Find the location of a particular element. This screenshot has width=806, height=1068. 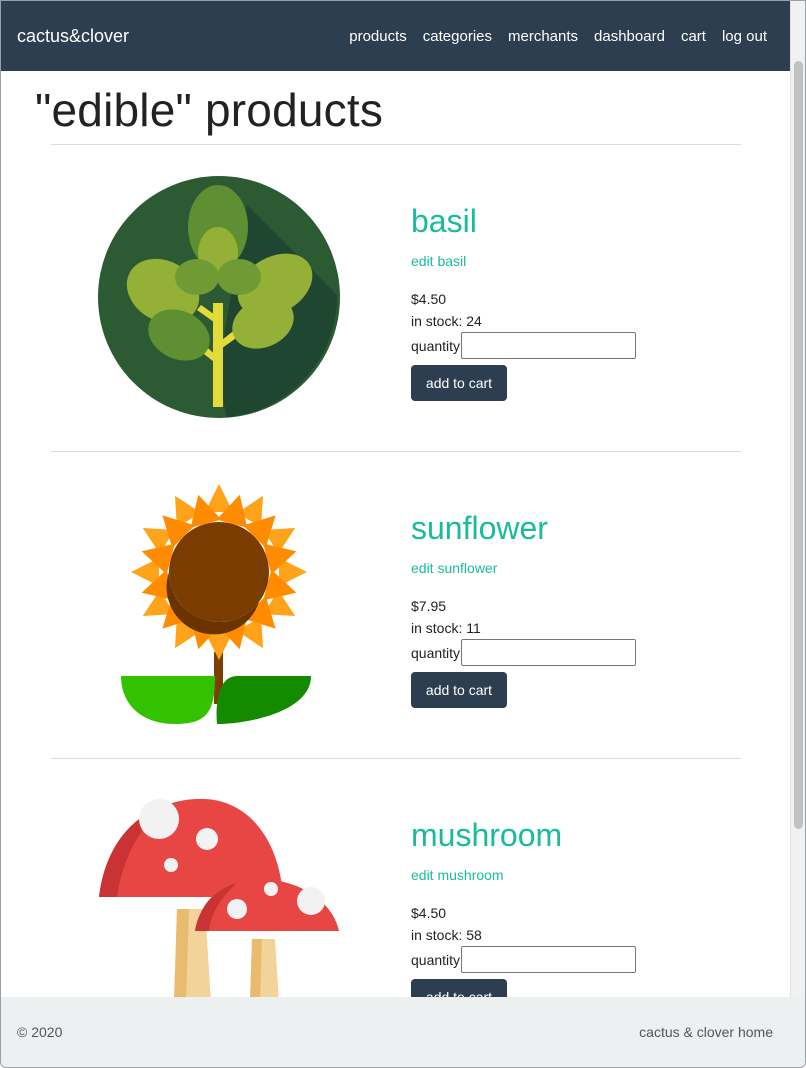

scrollbar-thumb is located at coordinates (798, 445).